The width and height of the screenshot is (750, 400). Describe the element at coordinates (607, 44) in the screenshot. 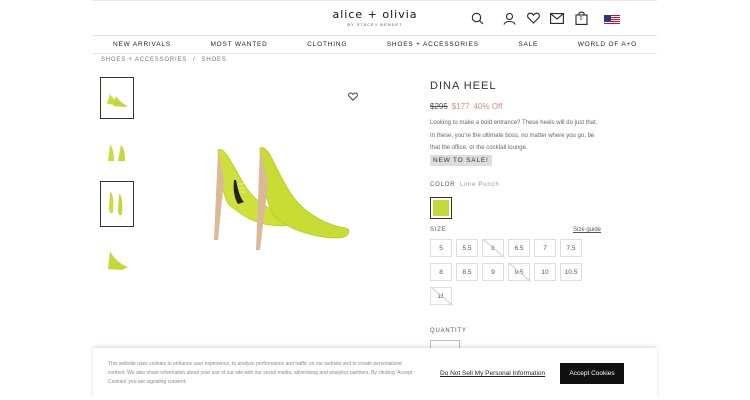

I see `nav-world-of-ao: WORLD OF A+O` at that location.